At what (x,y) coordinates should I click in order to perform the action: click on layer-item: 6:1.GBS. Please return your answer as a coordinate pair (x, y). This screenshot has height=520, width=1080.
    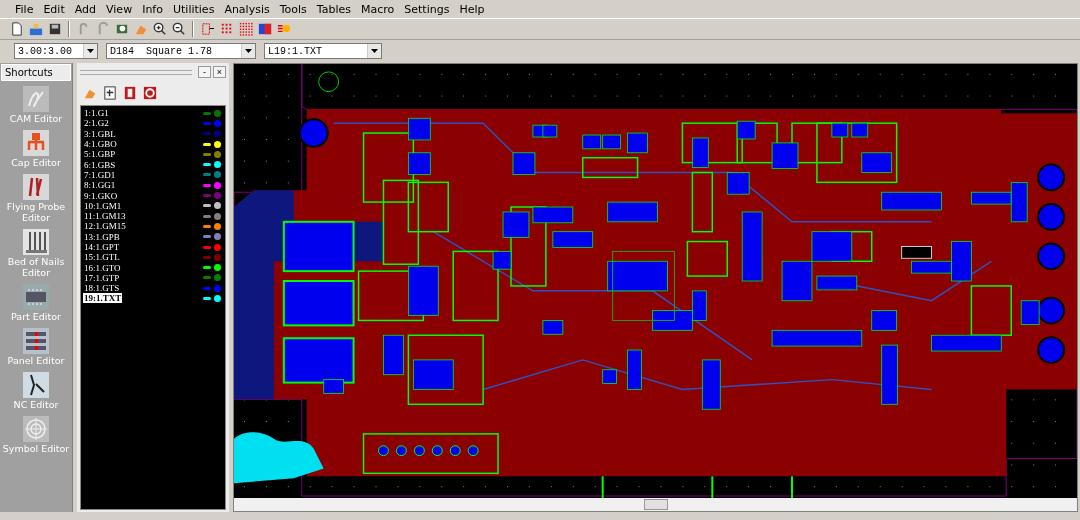
    Looking at the image, I should click on (100, 164).